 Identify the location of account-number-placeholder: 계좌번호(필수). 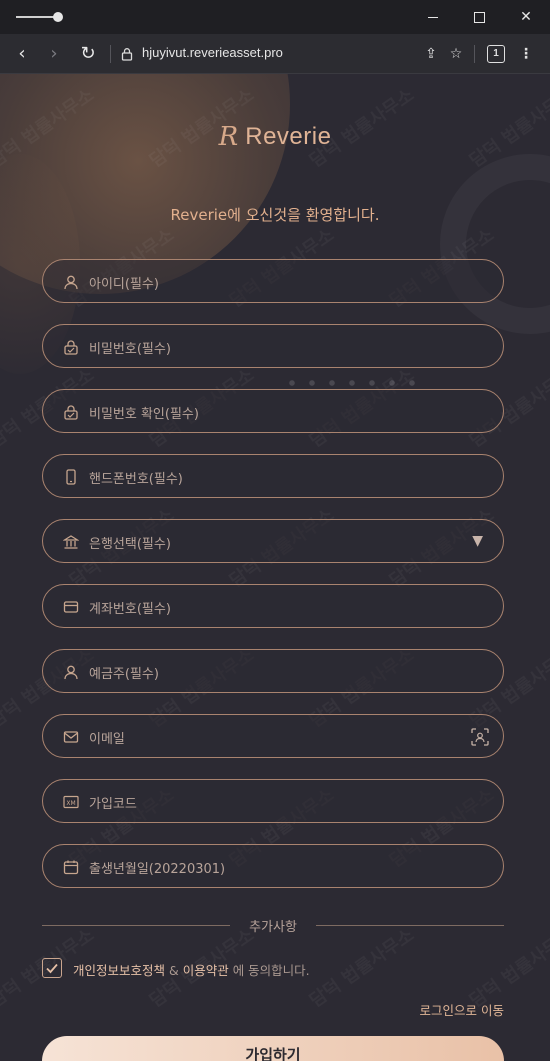
(130, 609).